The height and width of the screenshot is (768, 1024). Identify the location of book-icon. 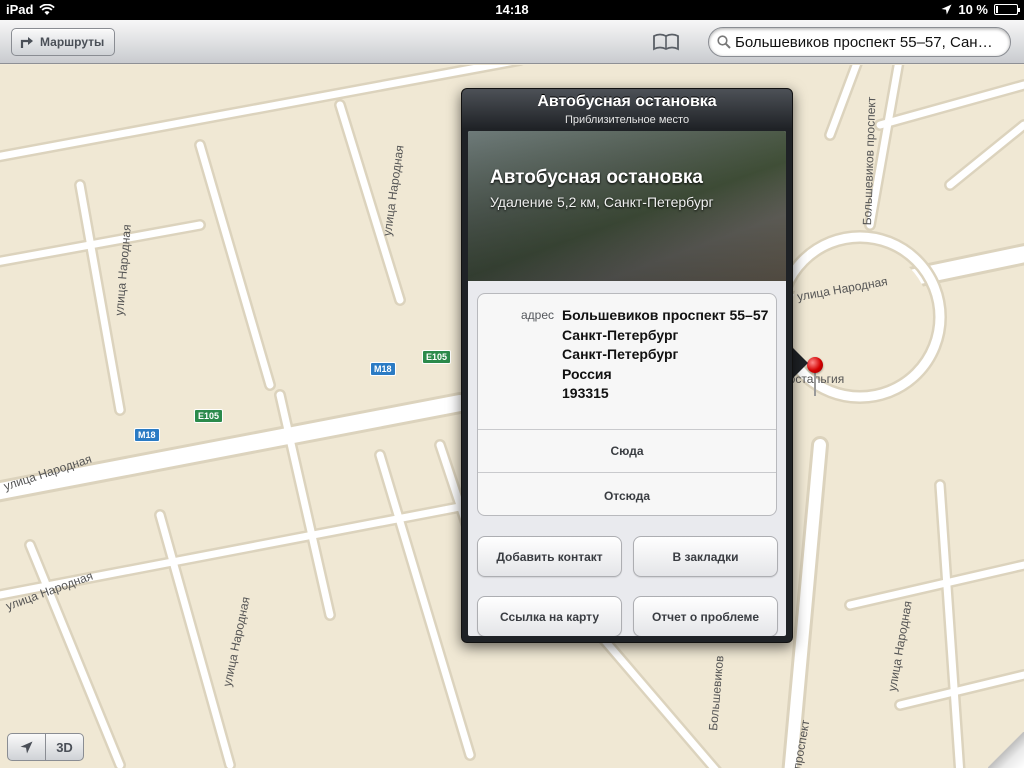
(666, 42).